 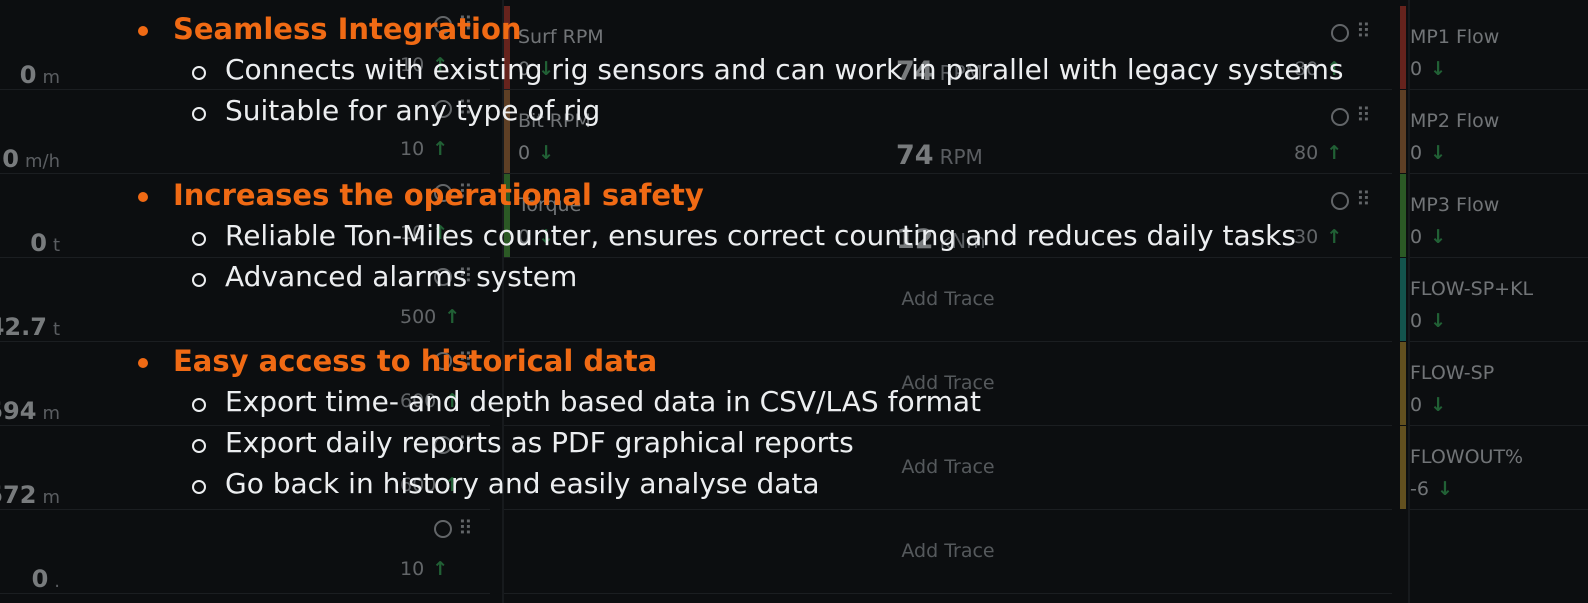 I want to click on feature-item: Advanced alarms system, so click(x=384, y=276).